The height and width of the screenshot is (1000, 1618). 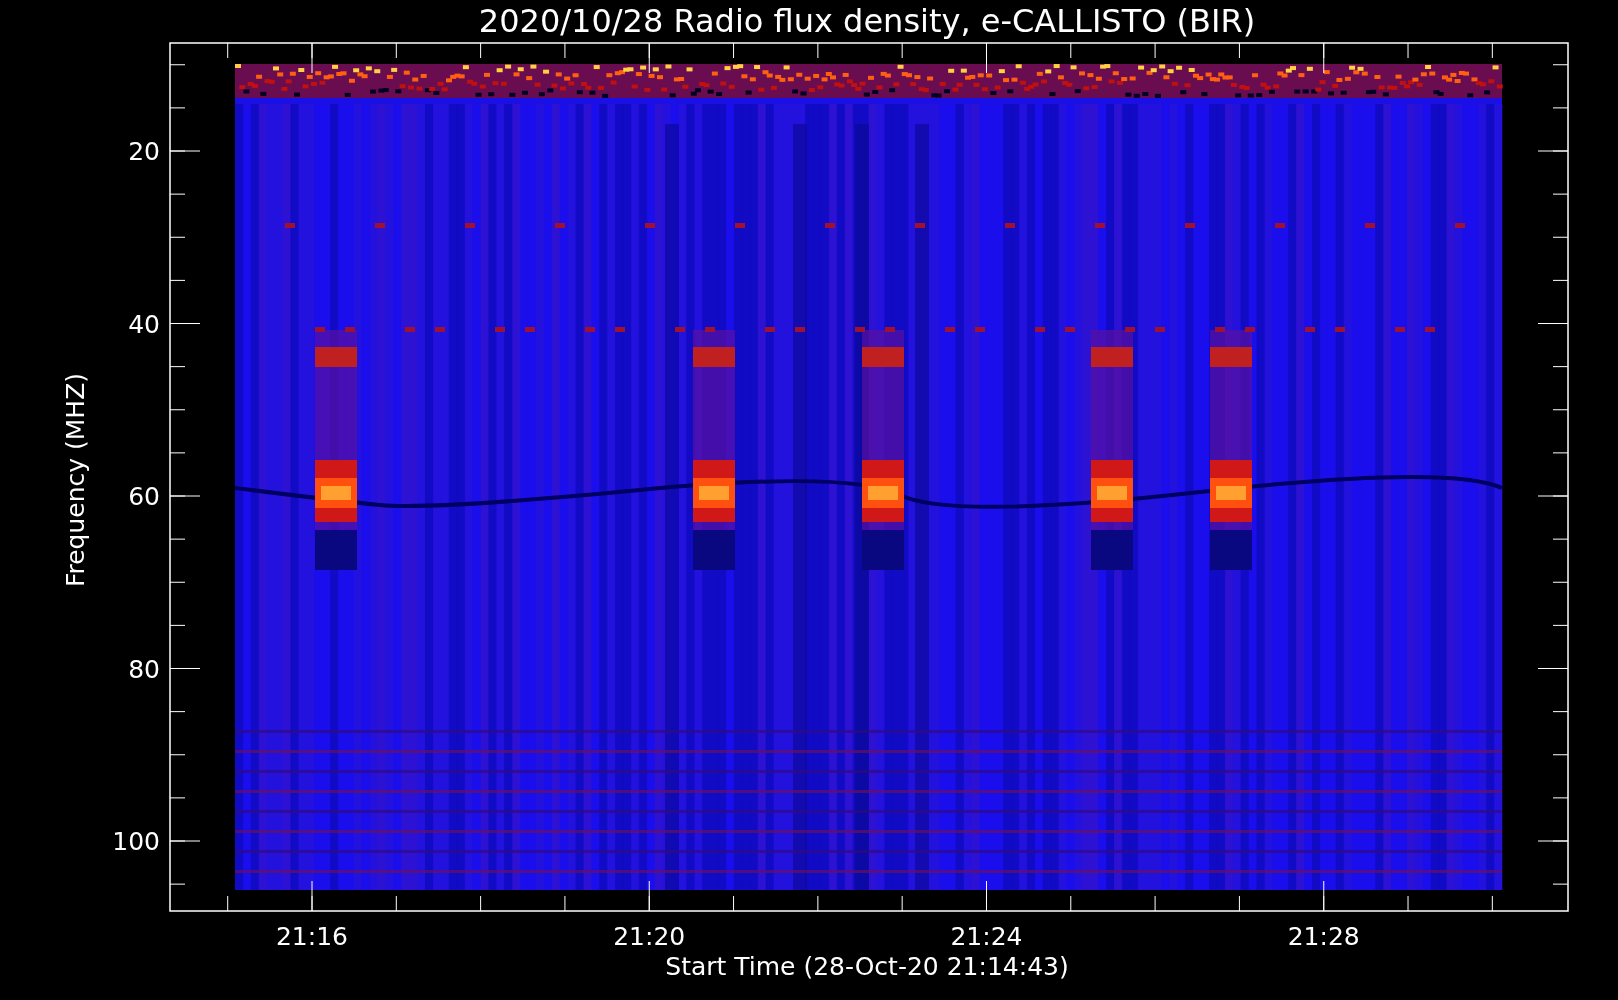 What do you see at coordinates (312, 936) in the screenshot?
I see `x-tick-label: 21:16` at bounding box center [312, 936].